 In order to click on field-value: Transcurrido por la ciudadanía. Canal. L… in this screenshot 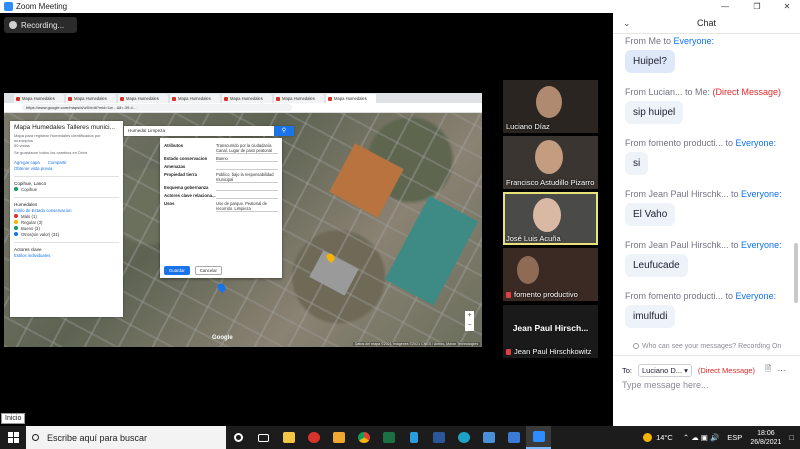, I will do `click(247, 148)`.